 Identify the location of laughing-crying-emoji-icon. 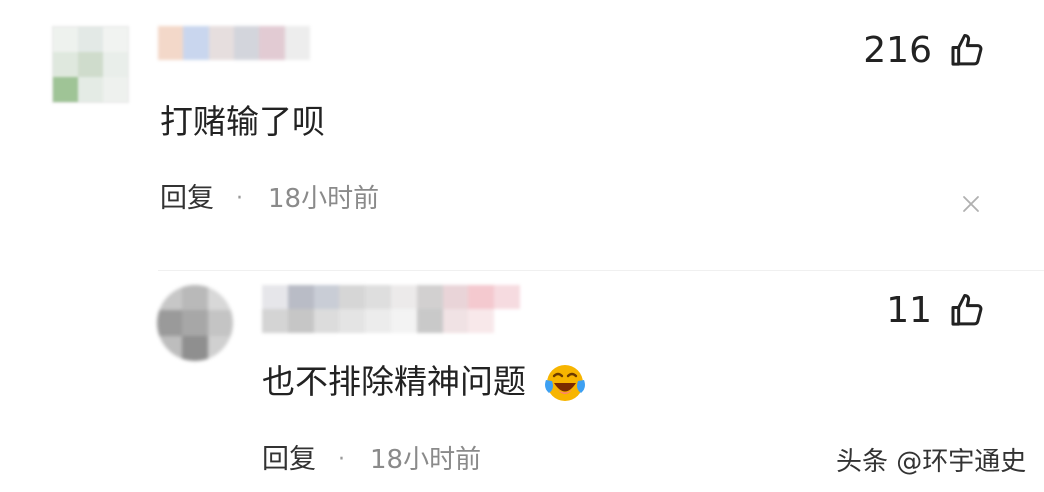
(565, 383).